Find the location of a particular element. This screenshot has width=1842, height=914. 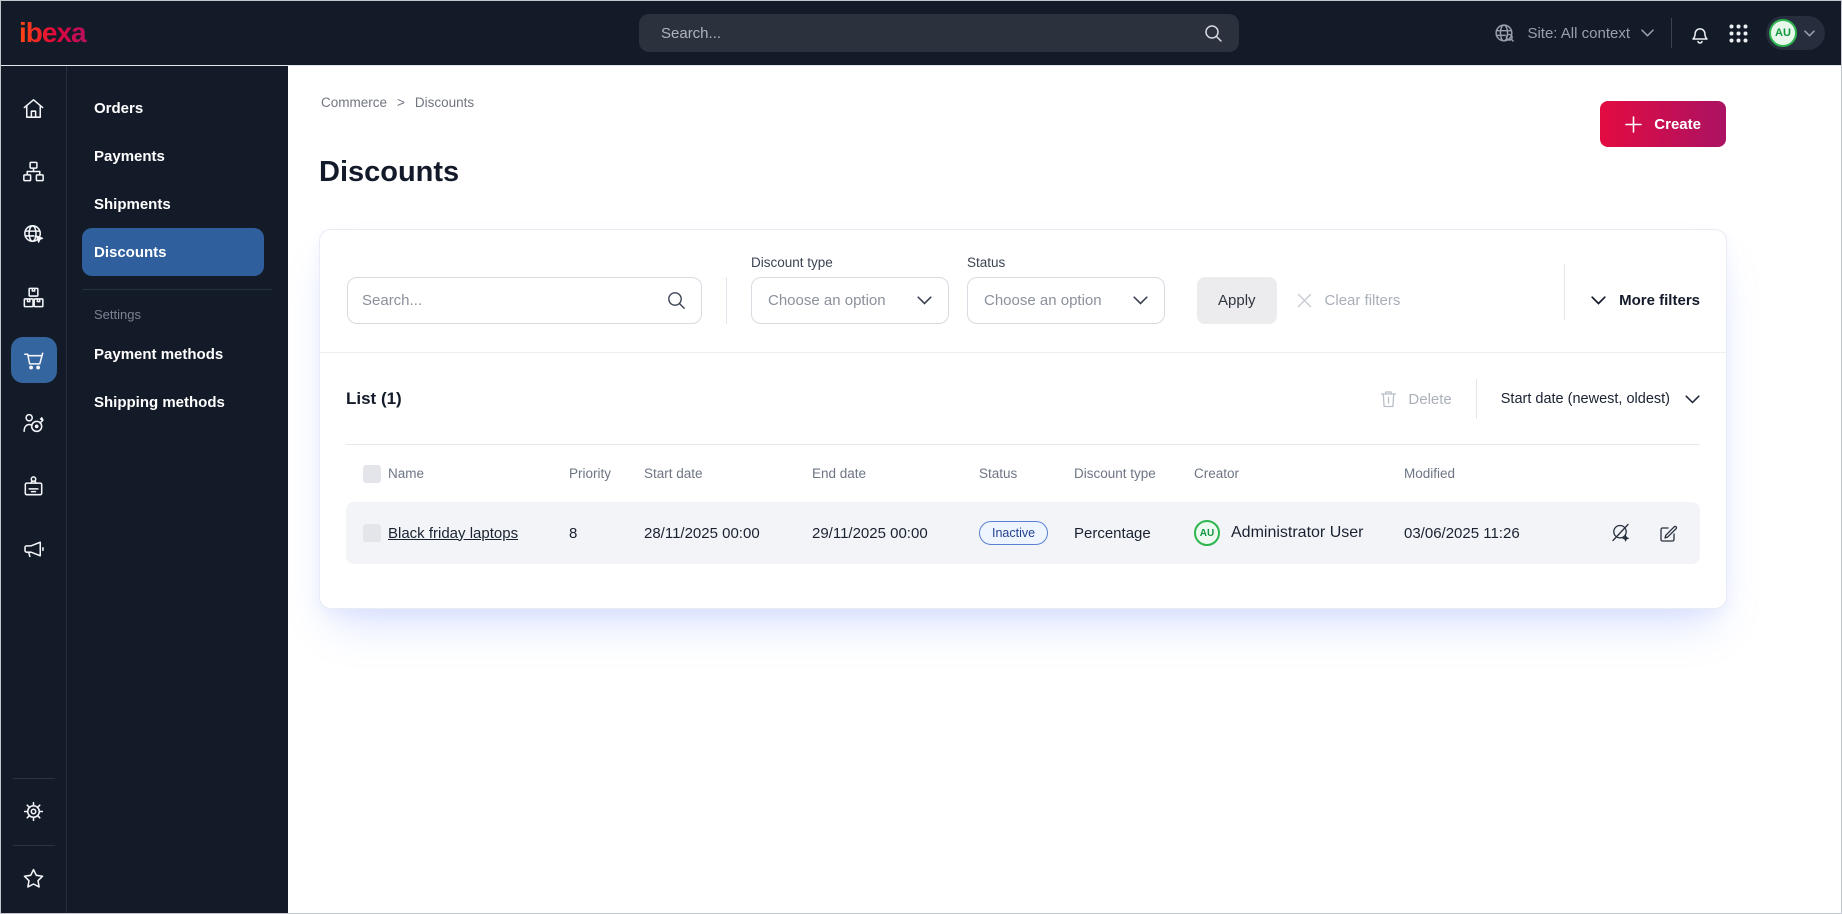

customer-target-icon is located at coordinates (33, 423).